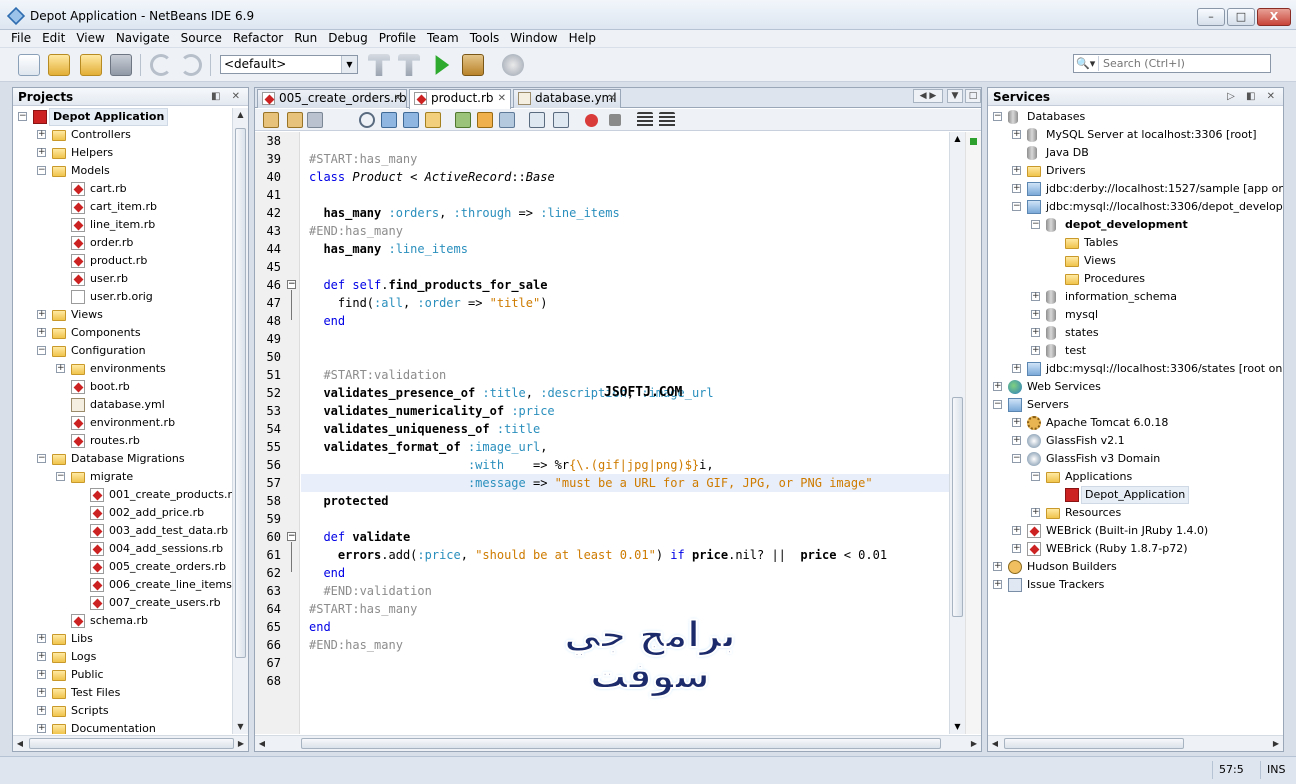  Describe the element at coordinates (122, 495) in the screenshot. I see `tree-node-001-create-products-rb: 001_create_products.rb` at that location.